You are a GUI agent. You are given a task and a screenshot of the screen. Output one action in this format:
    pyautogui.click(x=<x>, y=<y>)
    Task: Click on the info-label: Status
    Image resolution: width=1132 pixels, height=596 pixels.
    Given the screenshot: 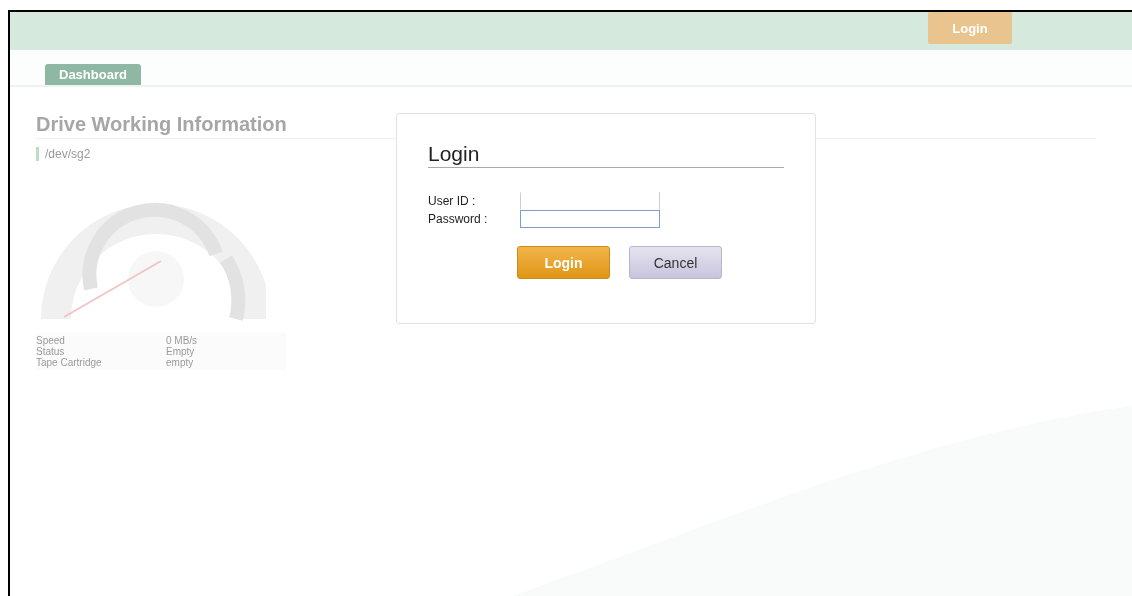 What is the action you would take?
    pyautogui.click(x=51, y=351)
    